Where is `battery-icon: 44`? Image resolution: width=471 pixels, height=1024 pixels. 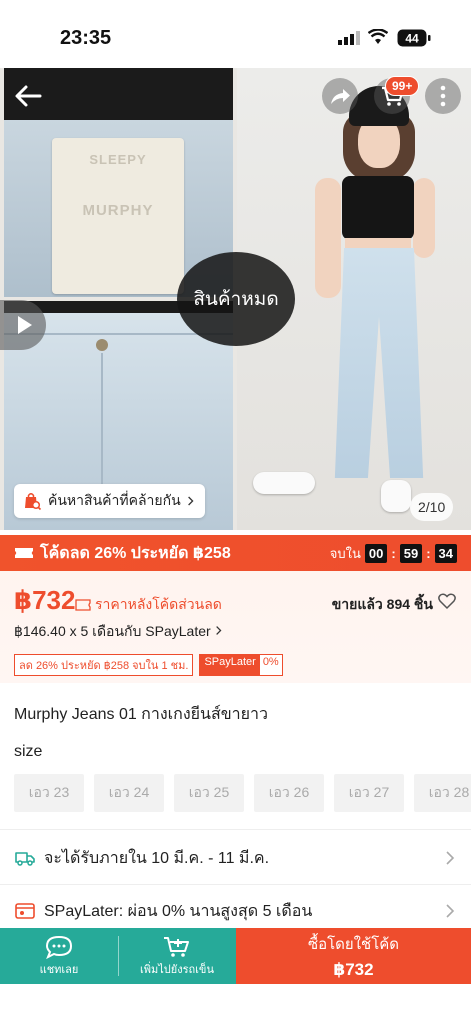 battery-icon: 44 is located at coordinates (414, 38).